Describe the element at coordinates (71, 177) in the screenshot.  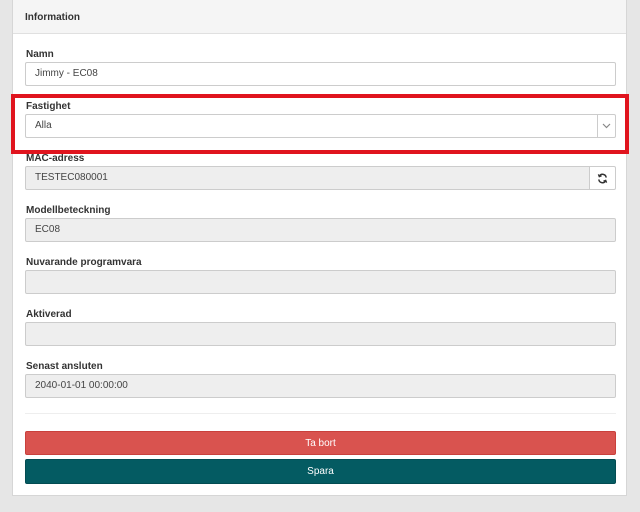
I see `mac-value: TESTEC080001` at that location.